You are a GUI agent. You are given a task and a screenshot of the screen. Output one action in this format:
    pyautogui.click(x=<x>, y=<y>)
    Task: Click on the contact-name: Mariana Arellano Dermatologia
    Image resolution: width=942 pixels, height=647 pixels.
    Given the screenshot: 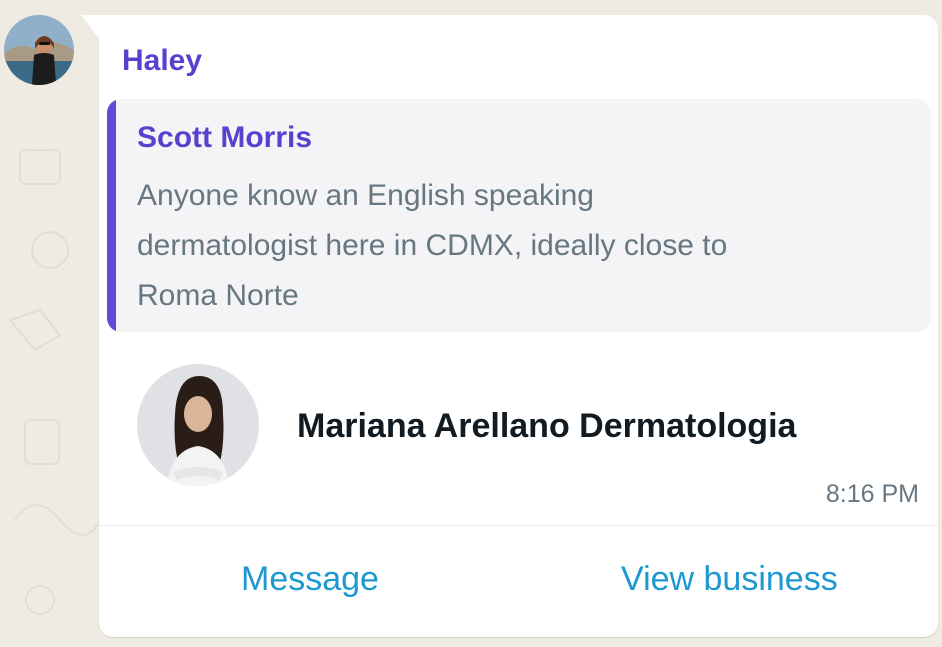 What is the action you would take?
    pyautogui.click(x=547, y=426)
    